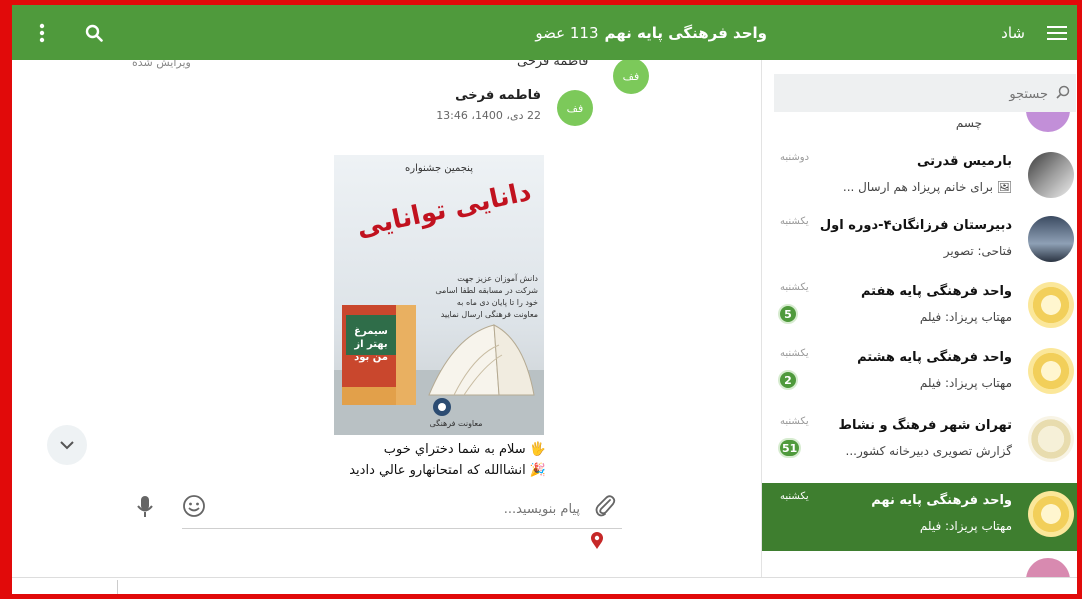 Image resolution: width=1082 pixels, height=599 pixels. What do you see at coordinates (488, 115) in the screenshot?
I see `message-timestamp: 22 دی، 1400، 13:46` at bounding box center [488, 115].